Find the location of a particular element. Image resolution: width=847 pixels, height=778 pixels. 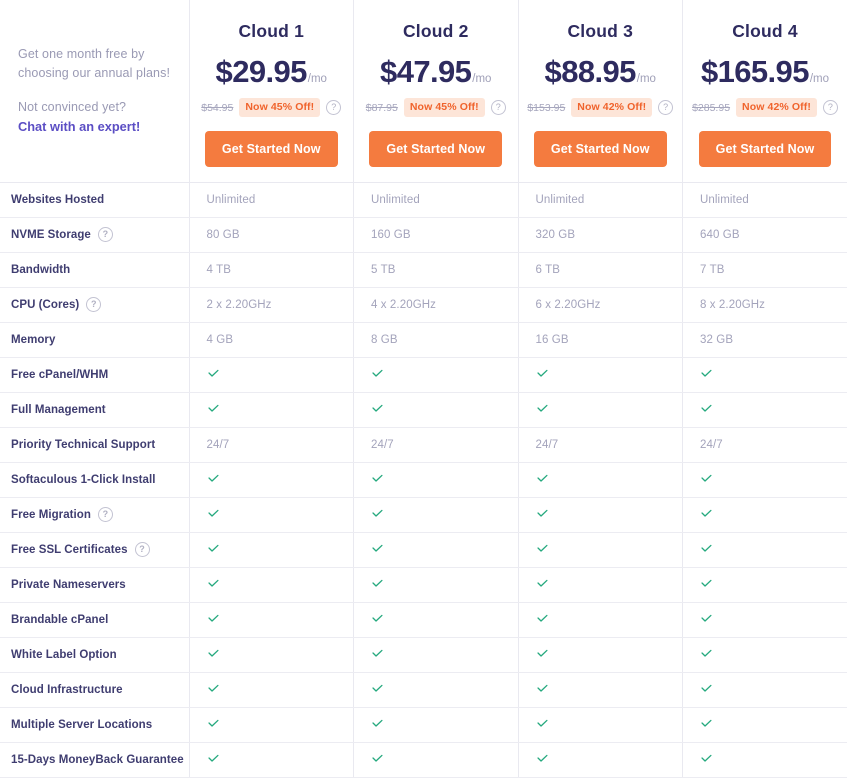

plan-old-price: $54.95 is located at coordinates (217, 108).